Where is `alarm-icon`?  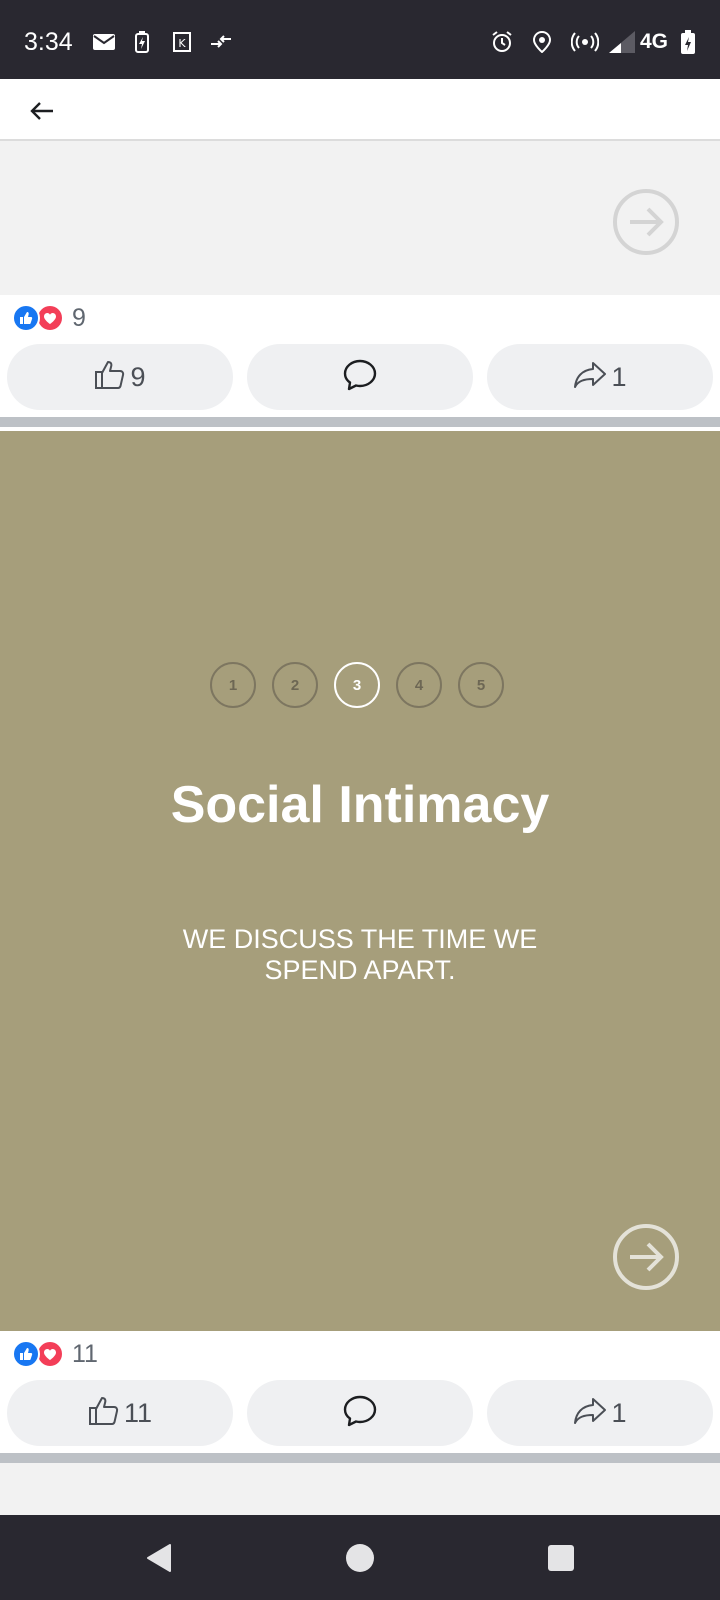 alarm-icon is located at coordinates (502, 42).